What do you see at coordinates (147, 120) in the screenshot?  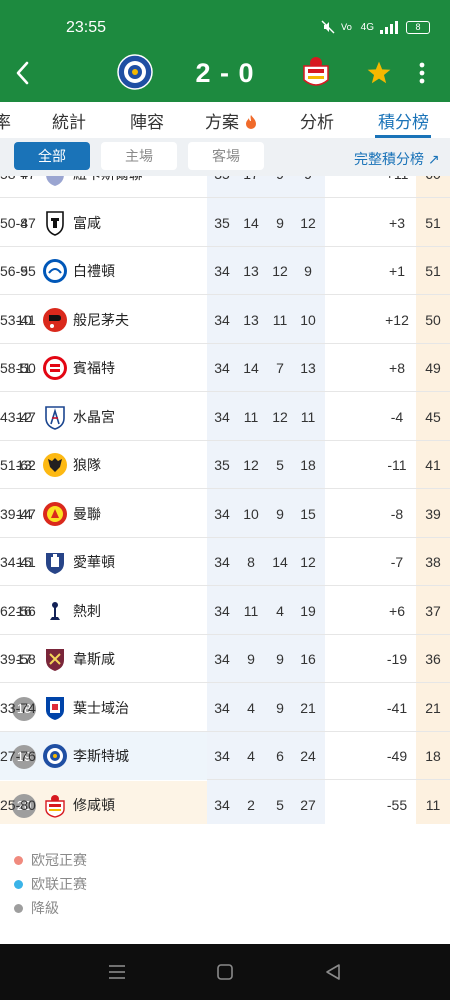 I see `tab-lineup: 陣容` at bounding box center [147, 120].